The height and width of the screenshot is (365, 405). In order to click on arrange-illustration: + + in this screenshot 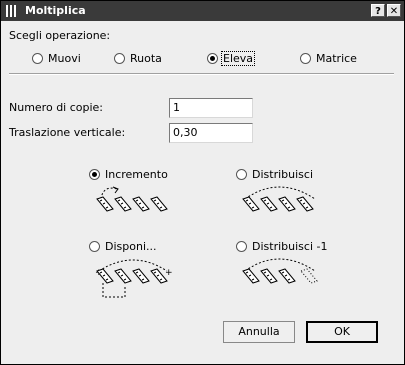, I will do `click(134, 278)`.